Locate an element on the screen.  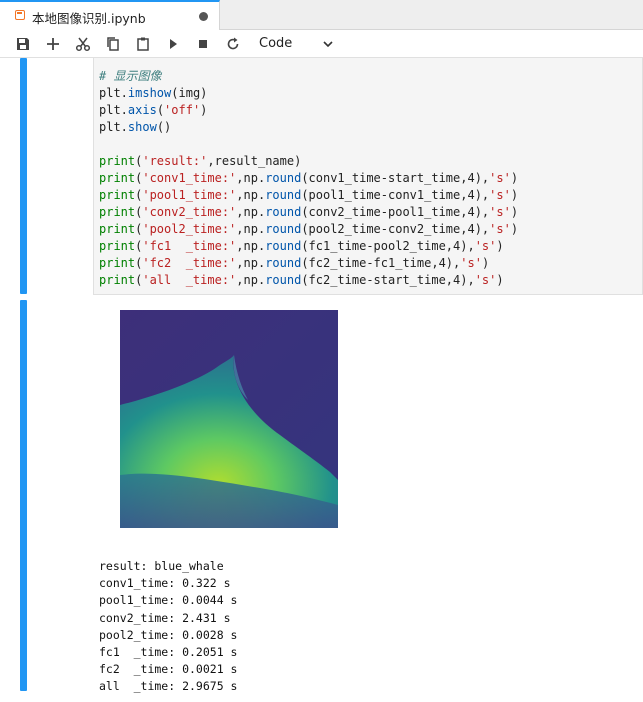
code-line: print('result:',result_name) is located at coordinates (200, 161).